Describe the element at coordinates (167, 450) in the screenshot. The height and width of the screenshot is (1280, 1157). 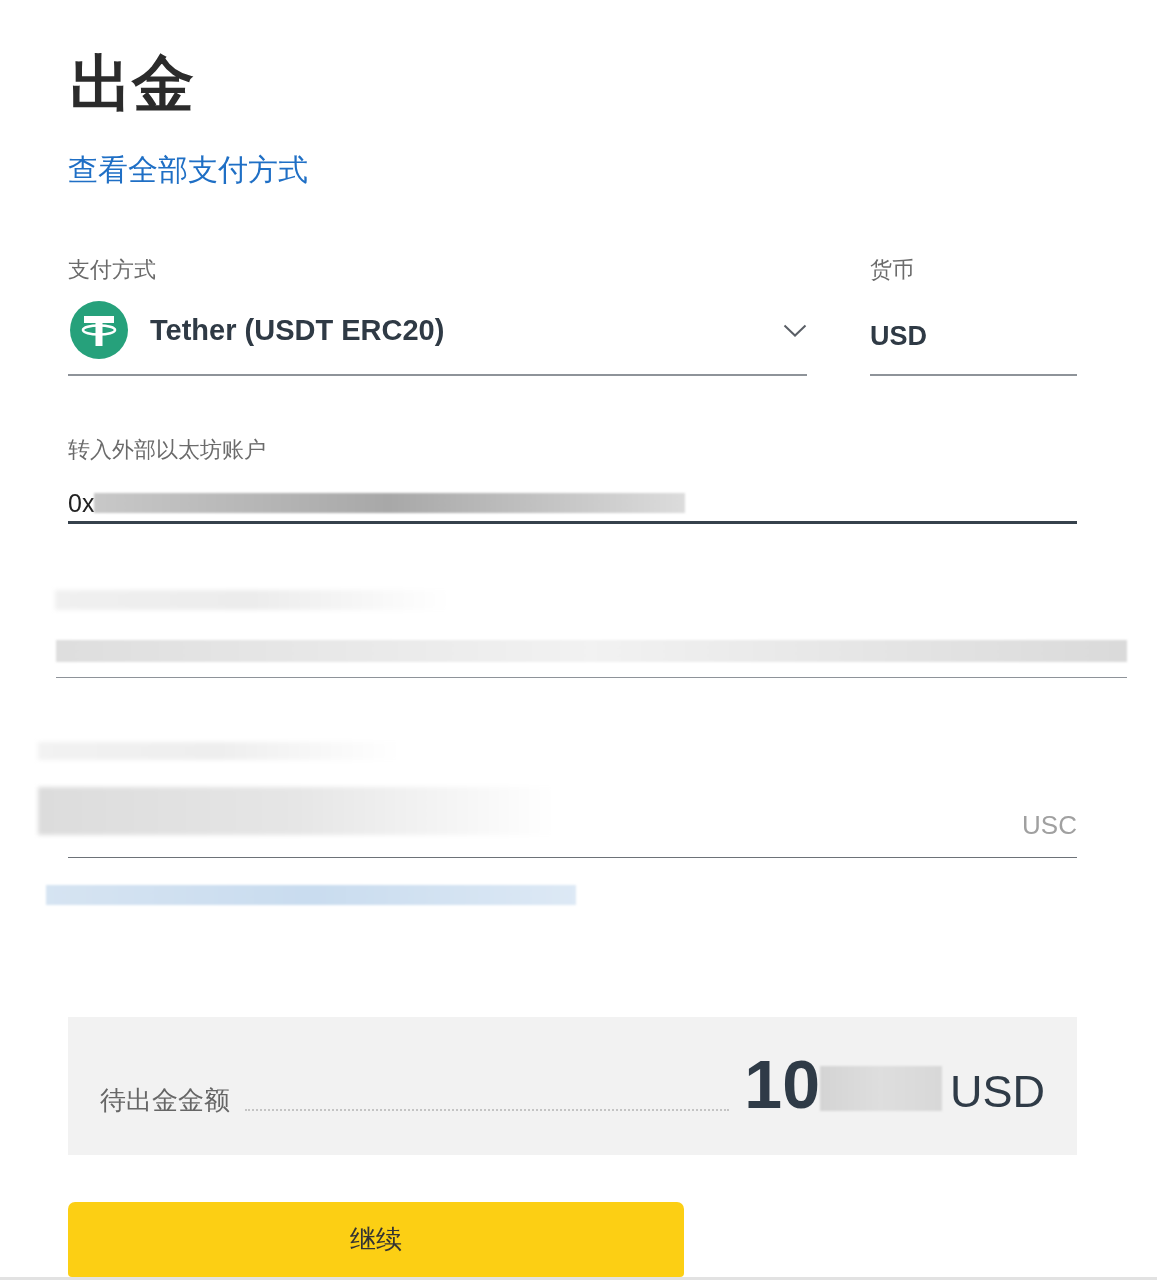
I see `field-label: 转入外部以太坊账户` at that location.